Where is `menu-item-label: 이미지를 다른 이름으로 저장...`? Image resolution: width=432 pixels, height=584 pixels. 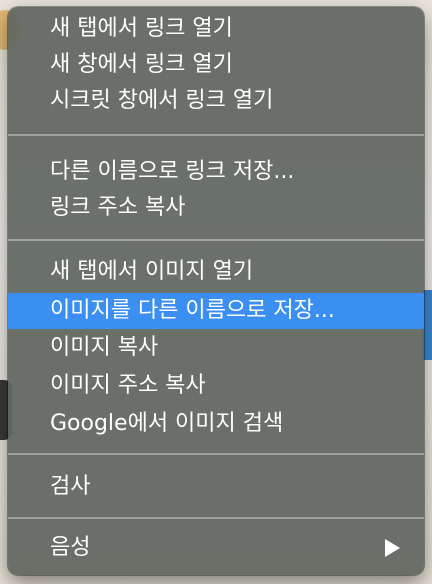 menu-item-label: 이미지를 다른 이름으로 저장... is located at coordinates (192, 310).